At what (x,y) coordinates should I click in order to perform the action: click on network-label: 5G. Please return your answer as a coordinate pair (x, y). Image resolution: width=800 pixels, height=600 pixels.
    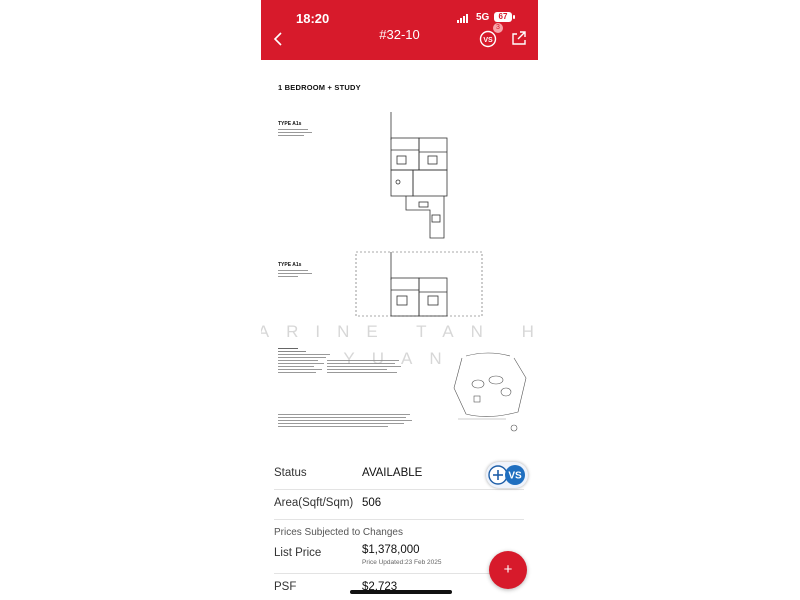
    Looking at the image, I should click on (483, 17).